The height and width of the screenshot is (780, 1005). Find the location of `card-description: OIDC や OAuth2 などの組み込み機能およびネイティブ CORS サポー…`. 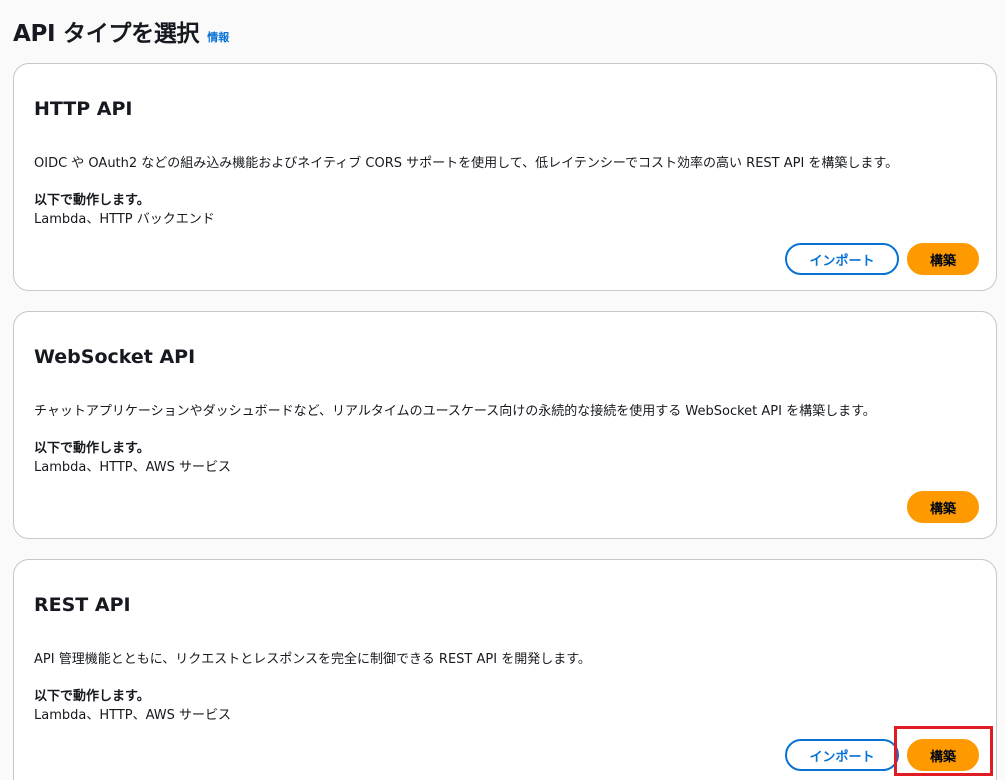

card-description: OIDC や OAuth2 などの組み込み機能およびネイティブ CORS サポー… is located at coordinates (466, 163).